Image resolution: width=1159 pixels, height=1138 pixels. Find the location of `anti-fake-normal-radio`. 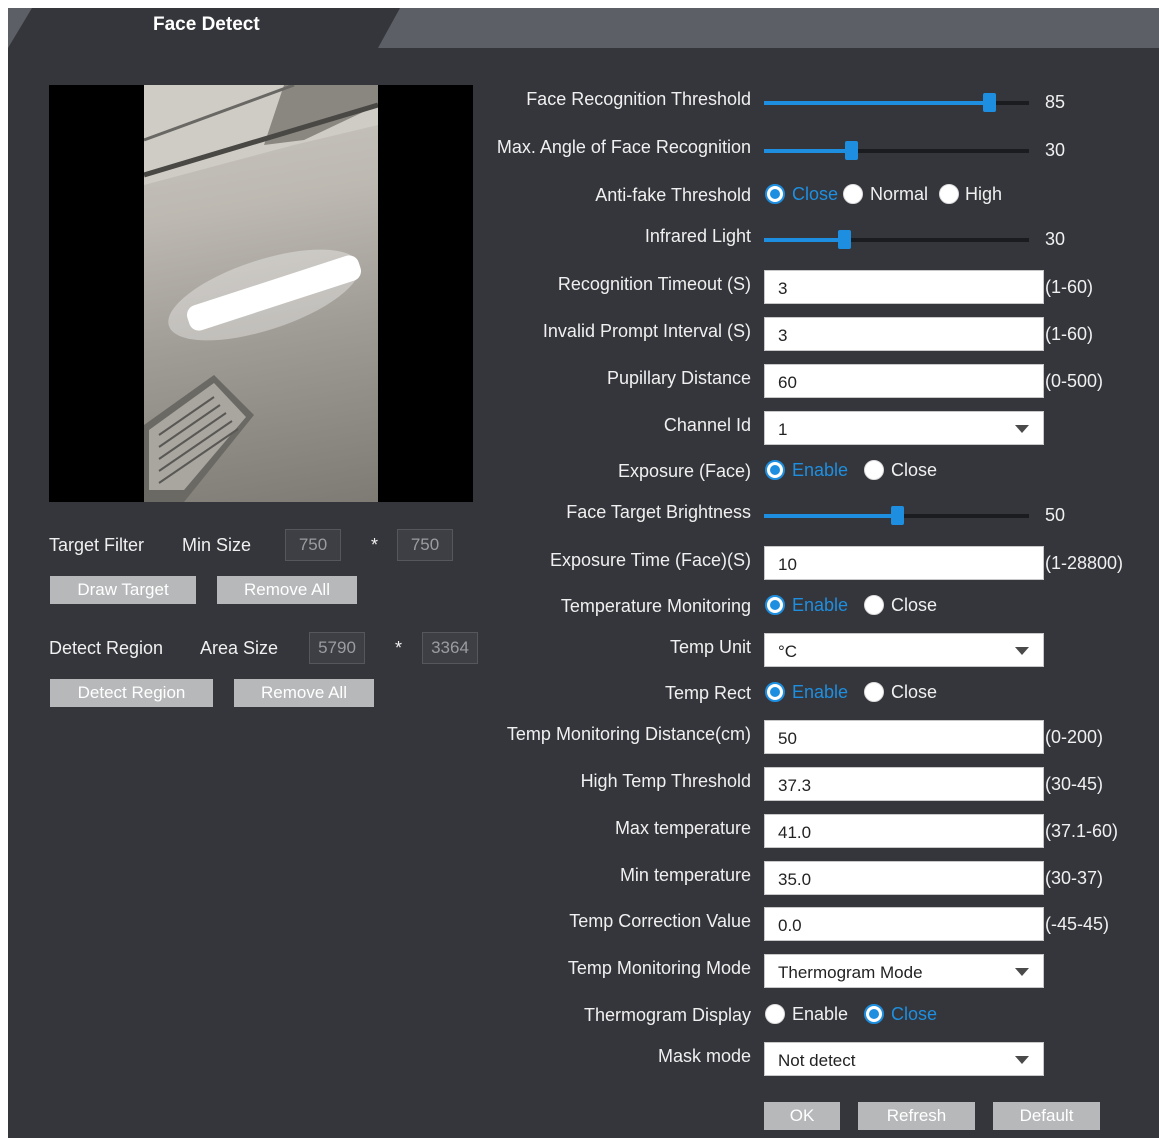

anti-fake-normal-radio is located at coordinates (853, 194).